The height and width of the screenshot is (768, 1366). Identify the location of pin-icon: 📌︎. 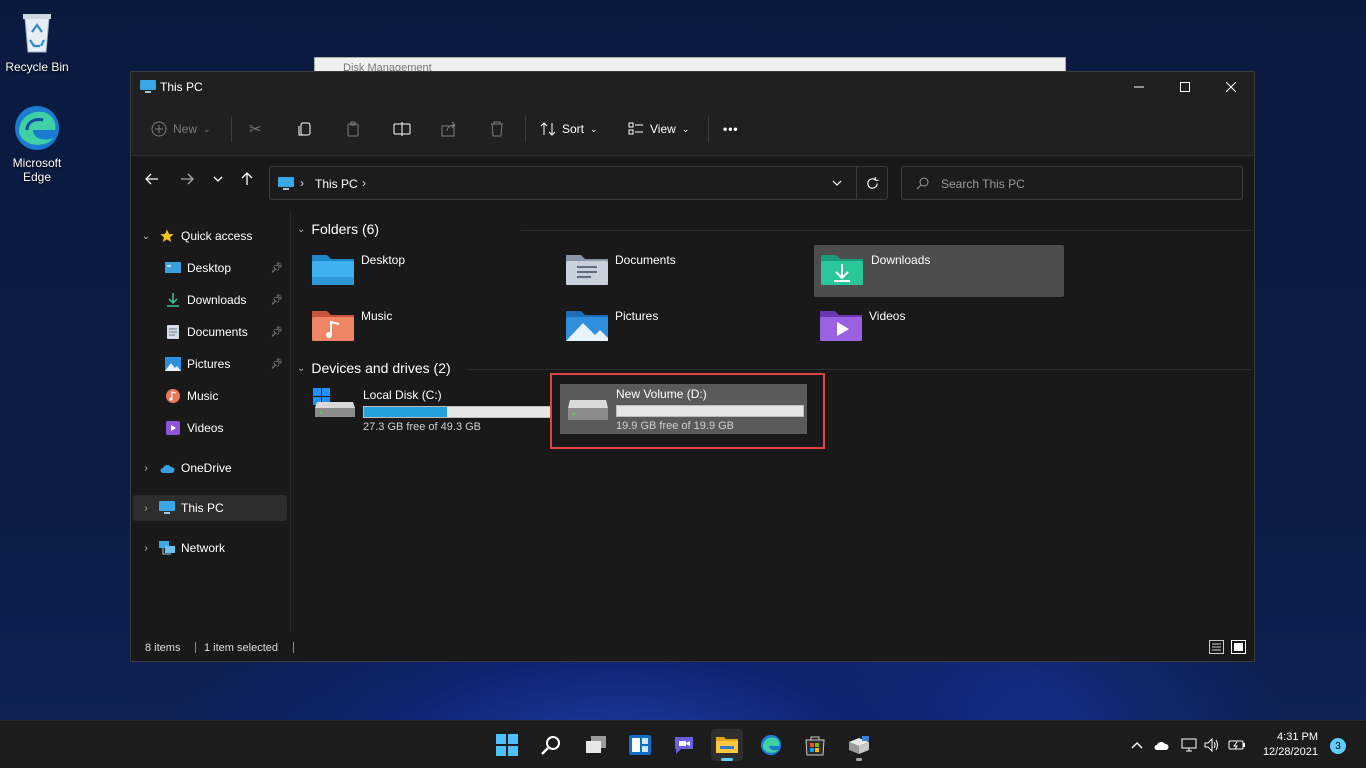
(276, 364).